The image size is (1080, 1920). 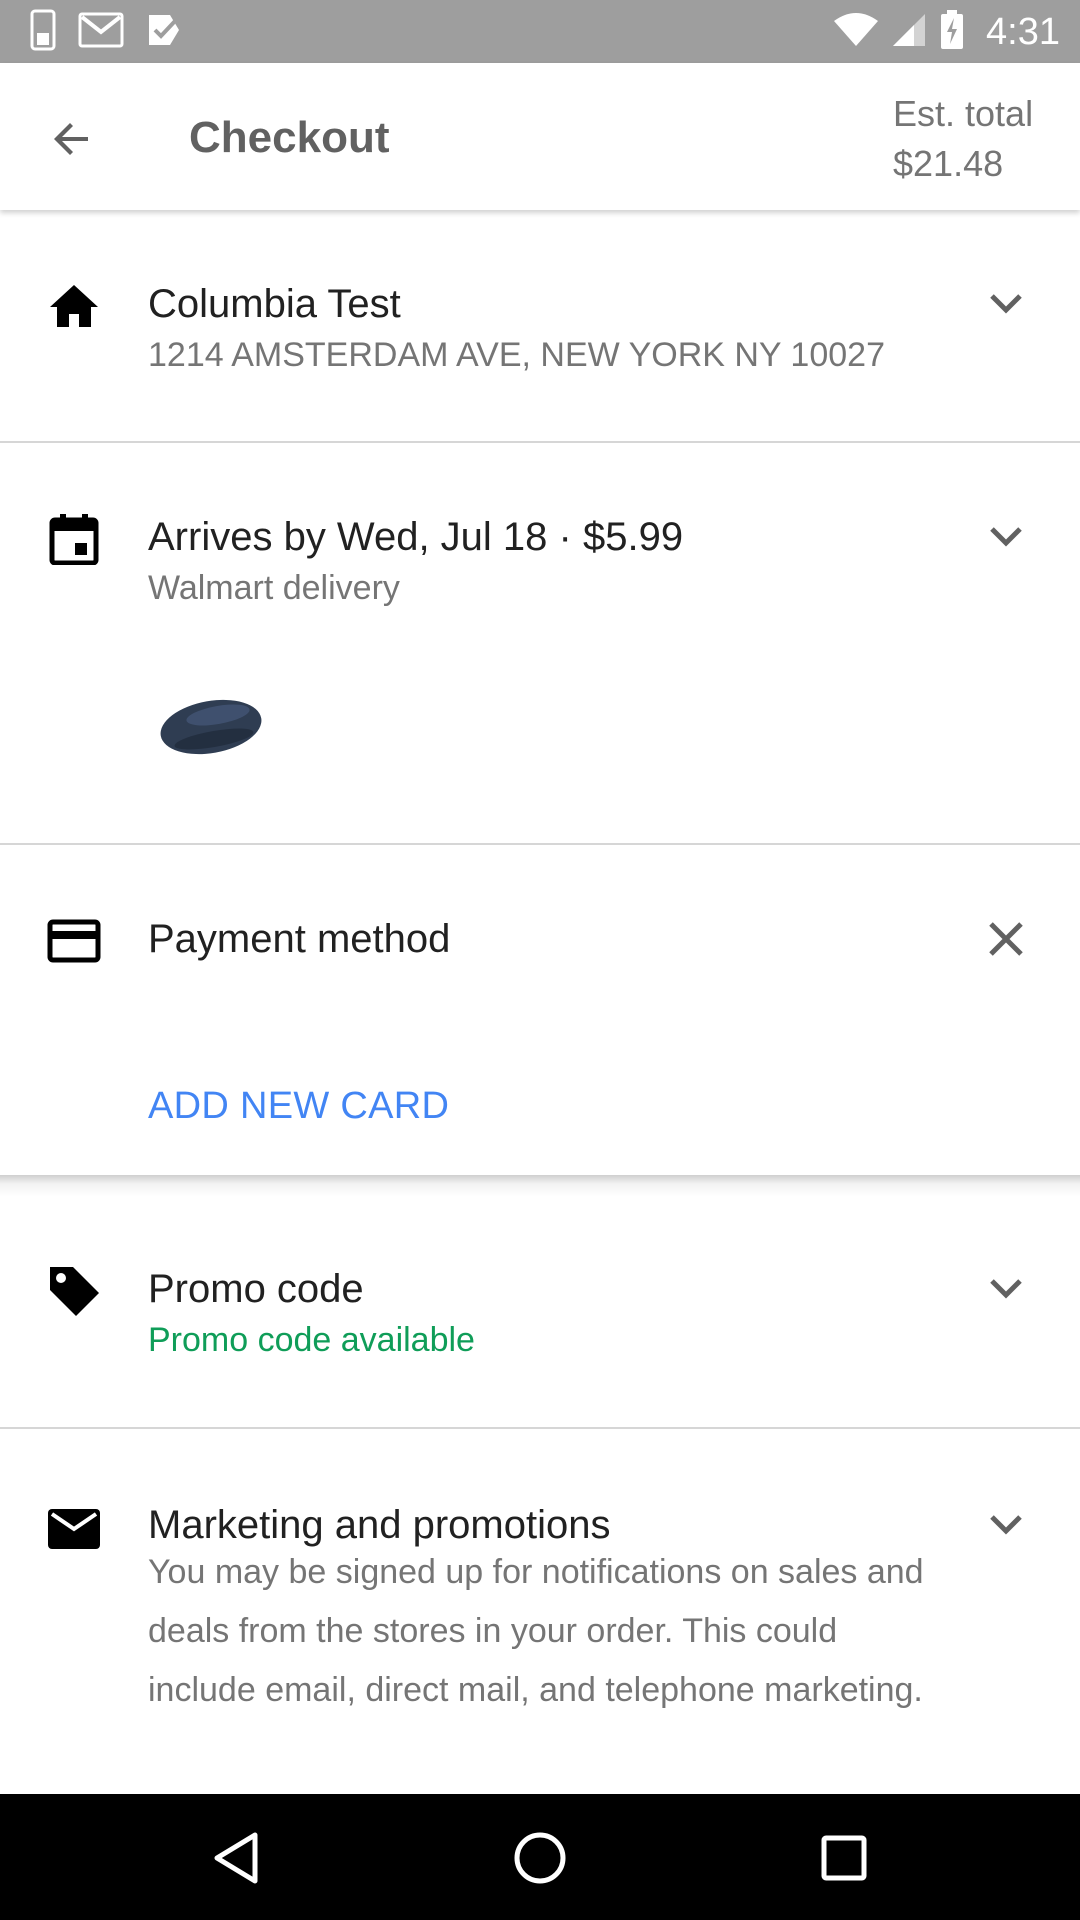 I want to click on circle-home-icon, so click(x=540, y=1858).